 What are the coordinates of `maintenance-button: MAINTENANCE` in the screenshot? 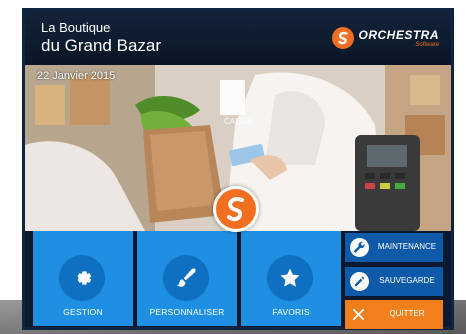 It's located at (394, 247).